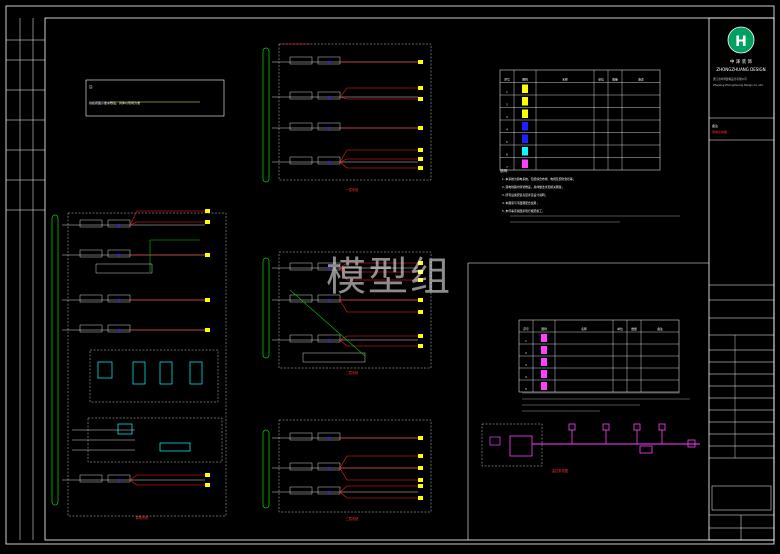 Image resolution: width=780 pixels, height=554 pixels. What do you see at coordinates (155, 98) in the screenshot?
I see `note-box: 注： 线缆按图示要求敷设，具体以现场为准` at bounding box center [155, 98].